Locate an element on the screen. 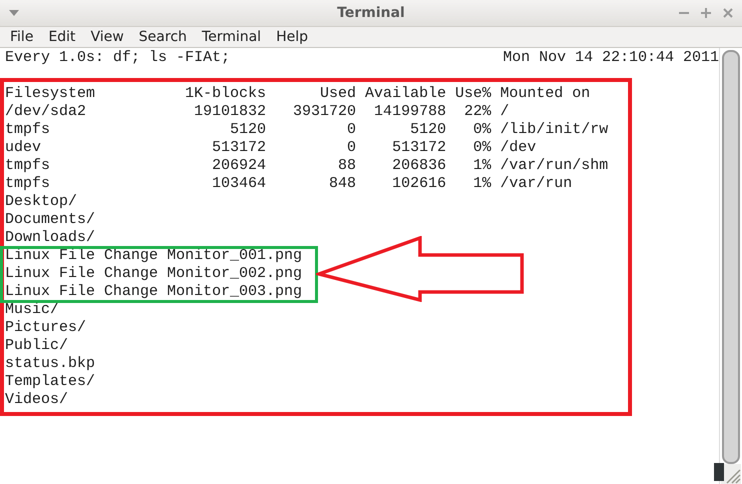 Image resolution: width=742 pixels, height=484 pixels. output-line: Pictures/ is located at coordinates (46, 328).